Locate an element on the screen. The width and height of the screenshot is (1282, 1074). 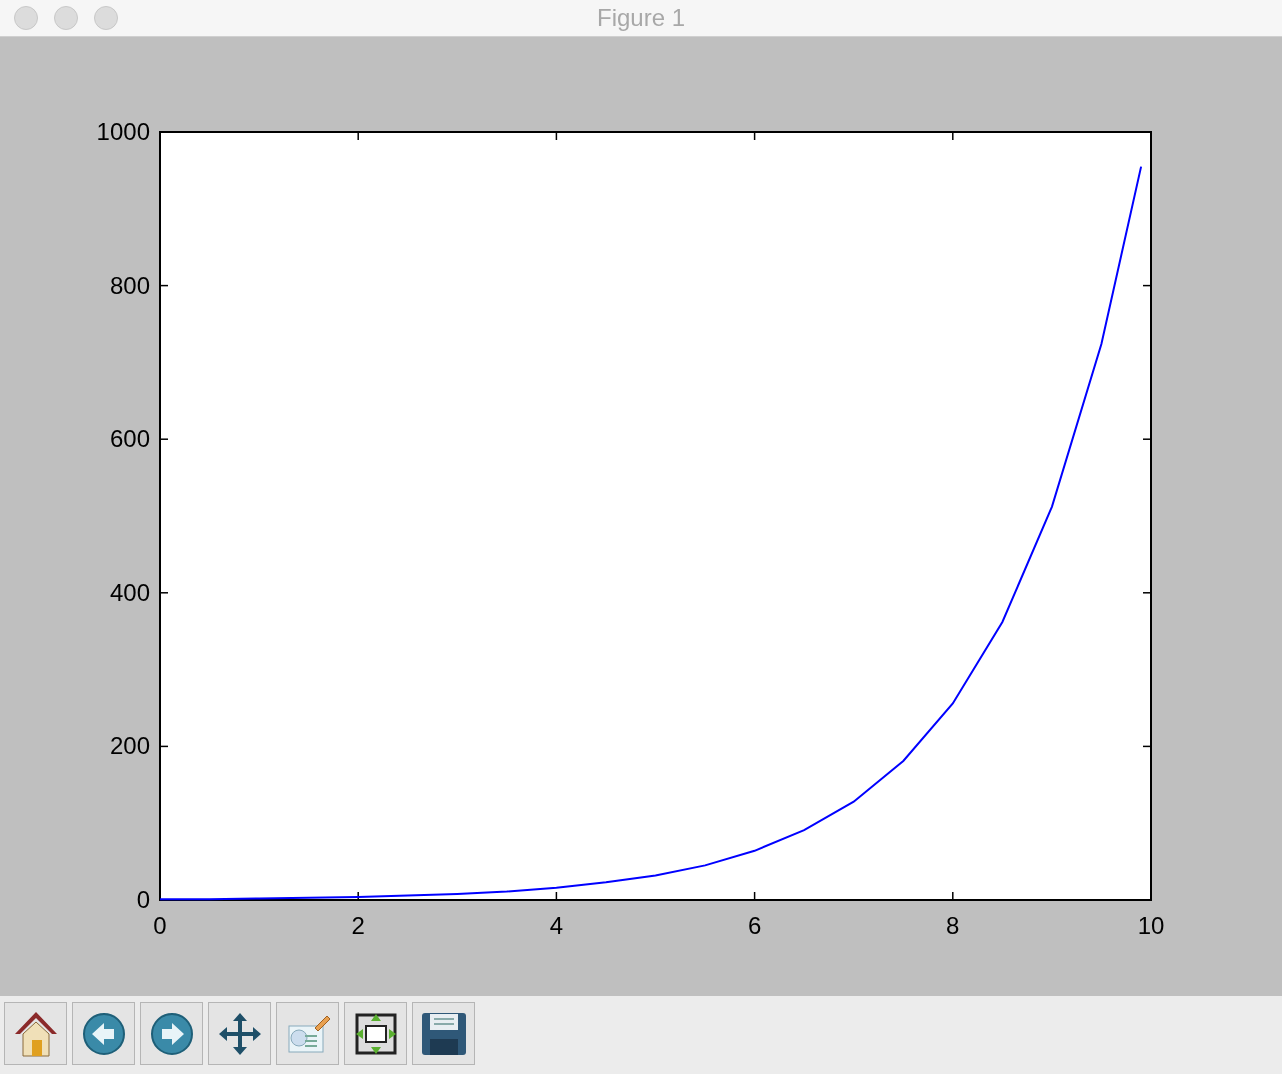
pan-button is located at coordinates (239, 1033).